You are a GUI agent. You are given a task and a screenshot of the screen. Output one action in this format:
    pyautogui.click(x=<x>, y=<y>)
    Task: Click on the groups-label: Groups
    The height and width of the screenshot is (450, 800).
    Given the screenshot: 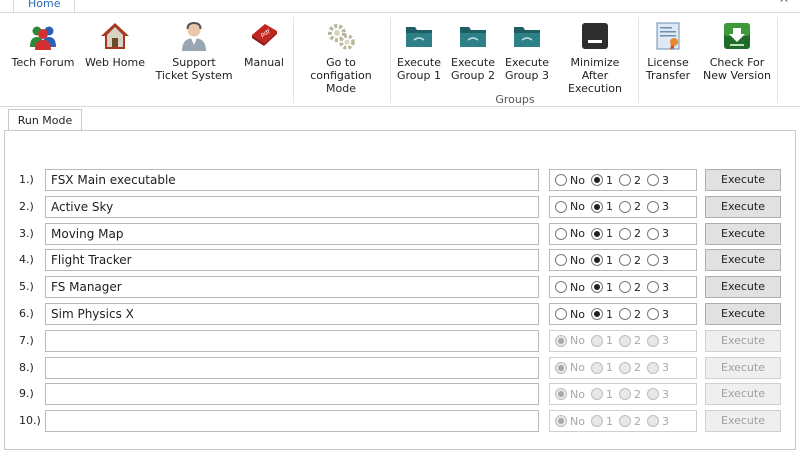 What is the action you would take?
    pyautogui.click(x=515, y=99)
    